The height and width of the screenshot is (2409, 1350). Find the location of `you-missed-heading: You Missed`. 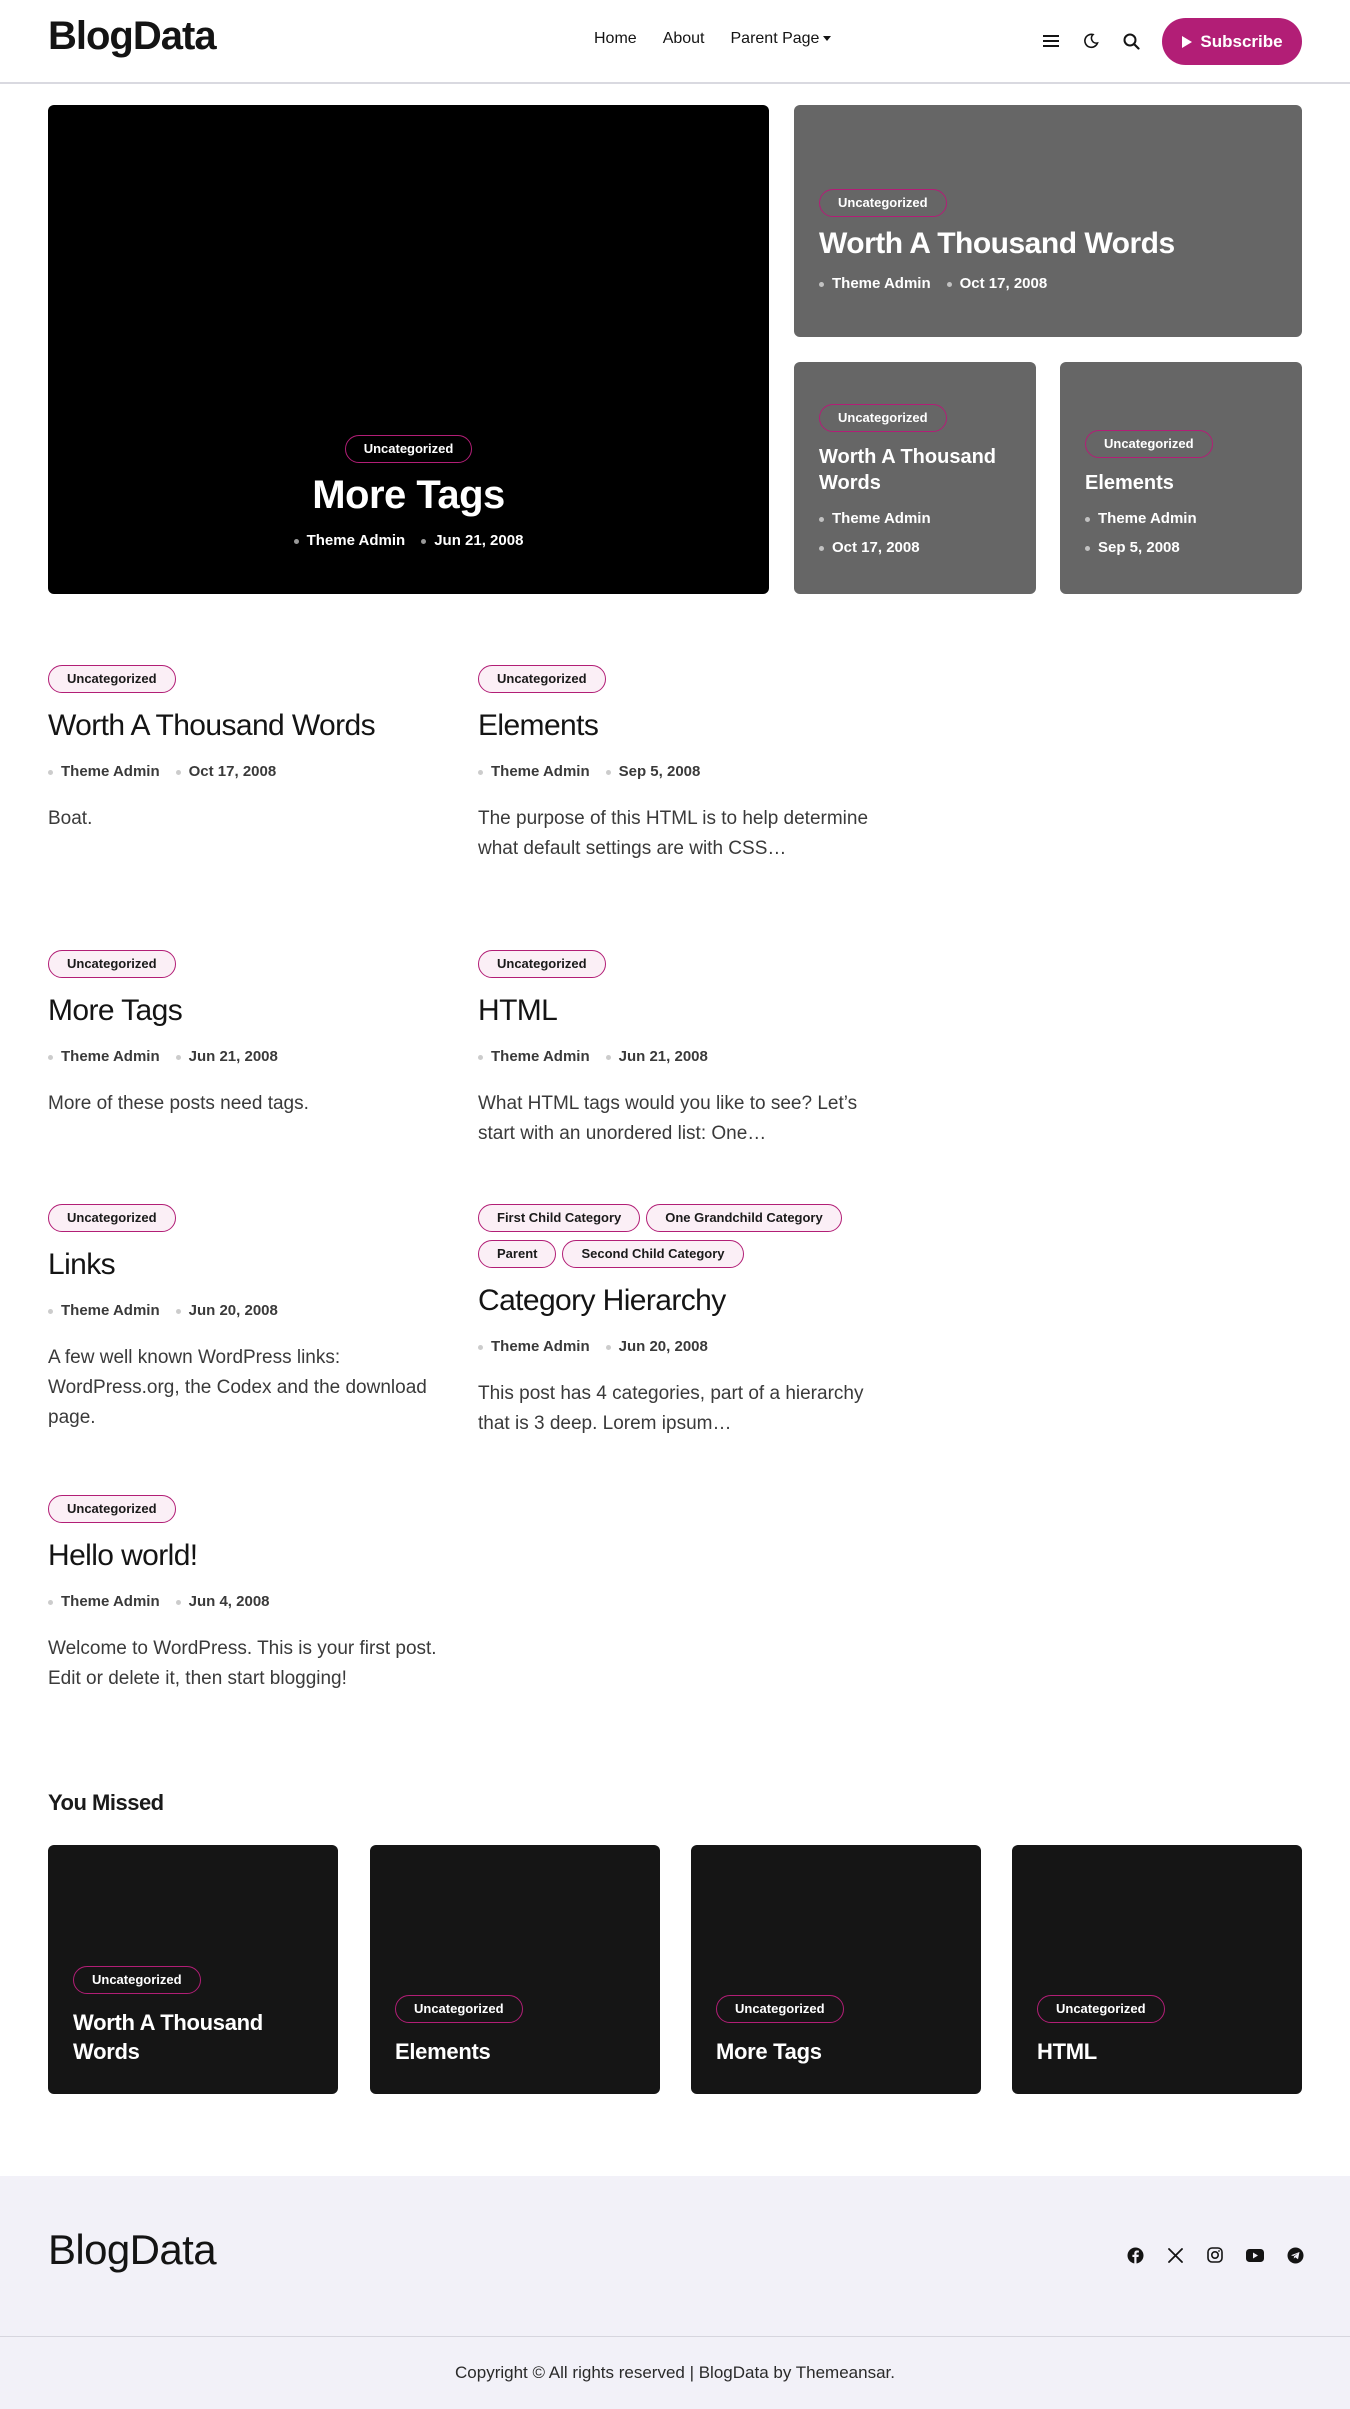

you-missed-heading: You Missed is located at coordinates (106, 1802).